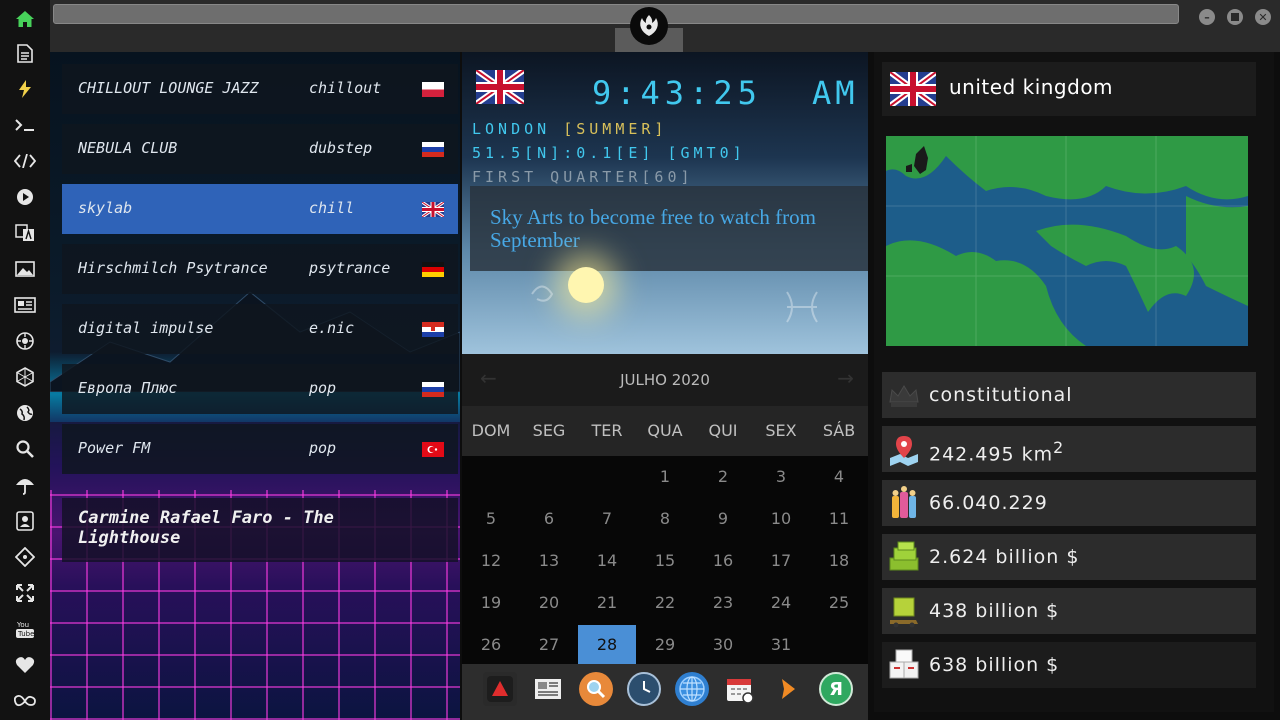  Describe the element at coordinates (260, 209) in the screenshot. I see `station-item-active: skylab chill` at that location.